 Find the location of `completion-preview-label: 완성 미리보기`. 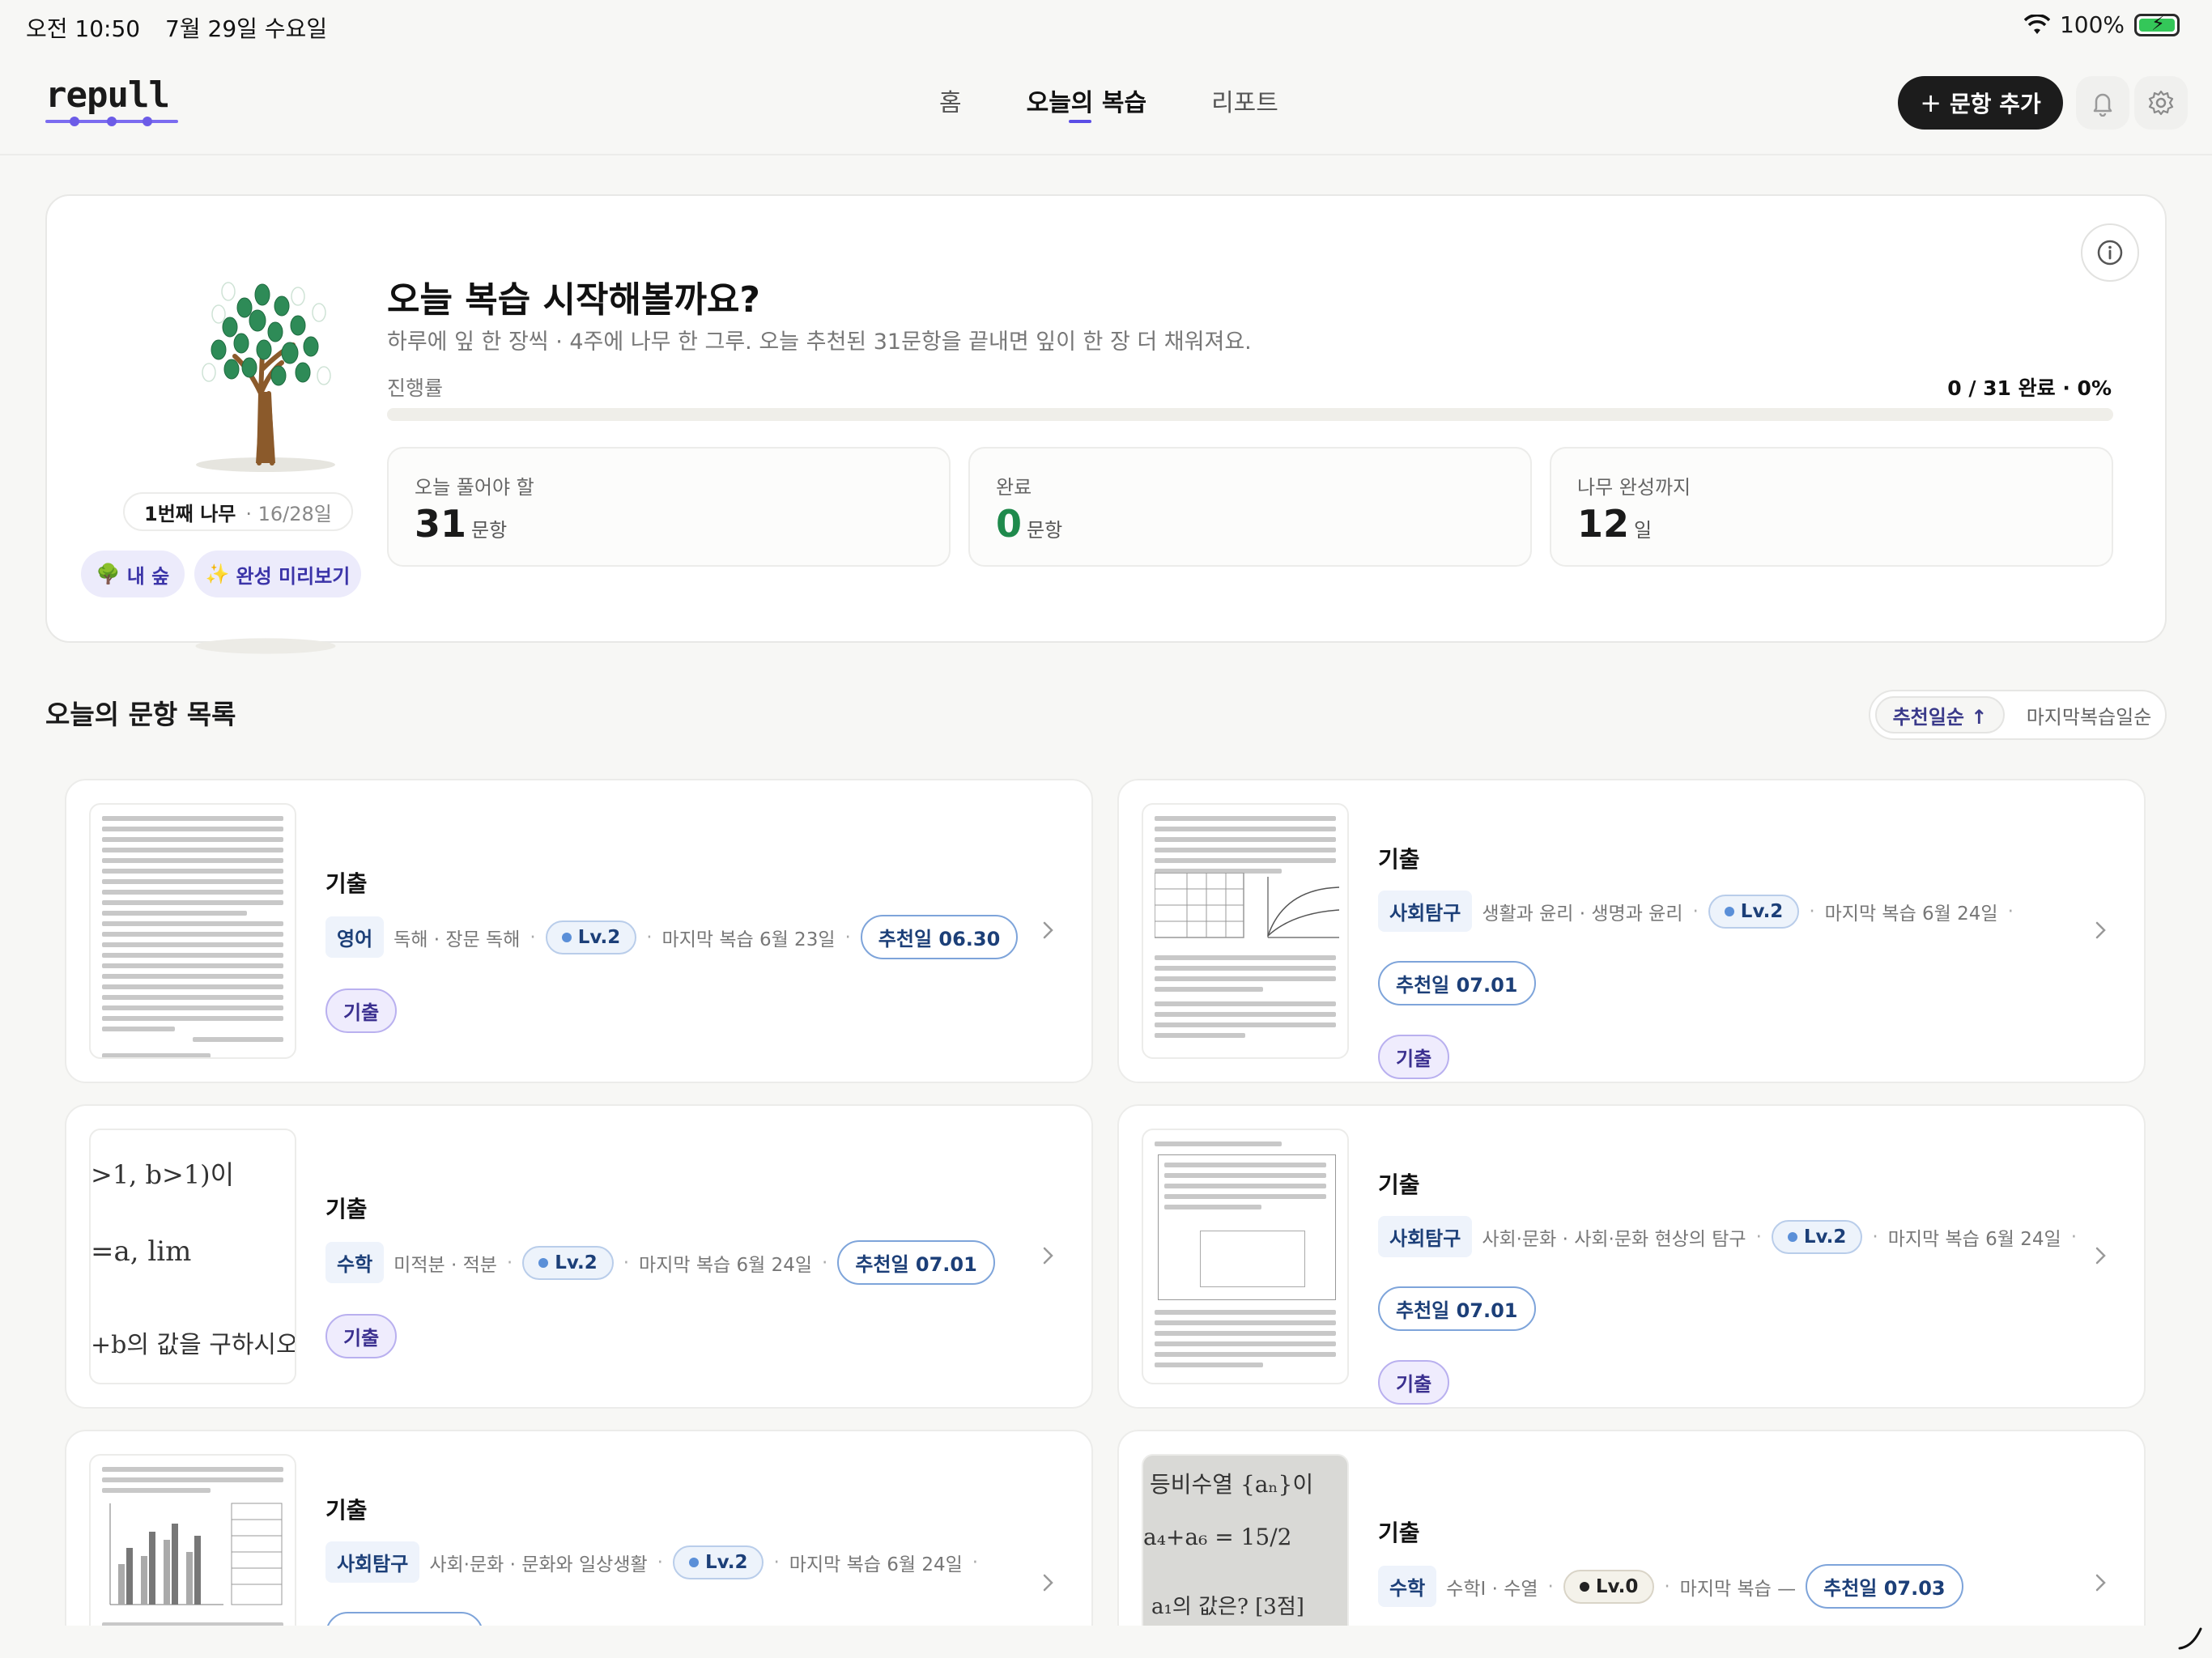

completion-preview-label: 완성 미리보기 is located at coordinates (293, 576).